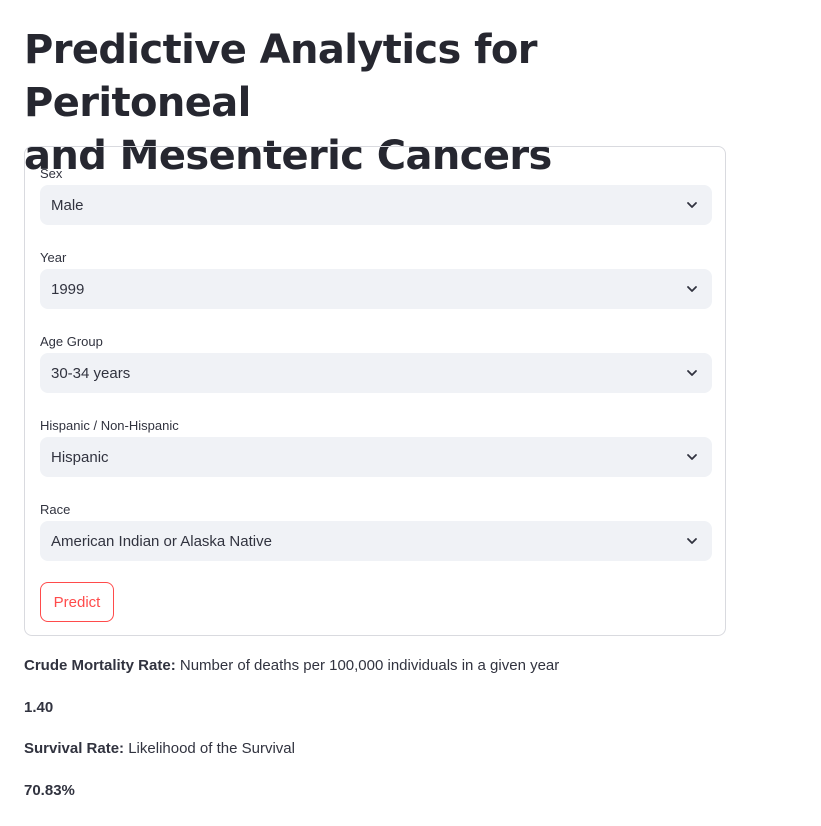 The image size is (821, 826). Describe the element at coordinates (209, 748) in the screenshot. I see `survival-rate-desc: Likelihood of the Survival` at that location.